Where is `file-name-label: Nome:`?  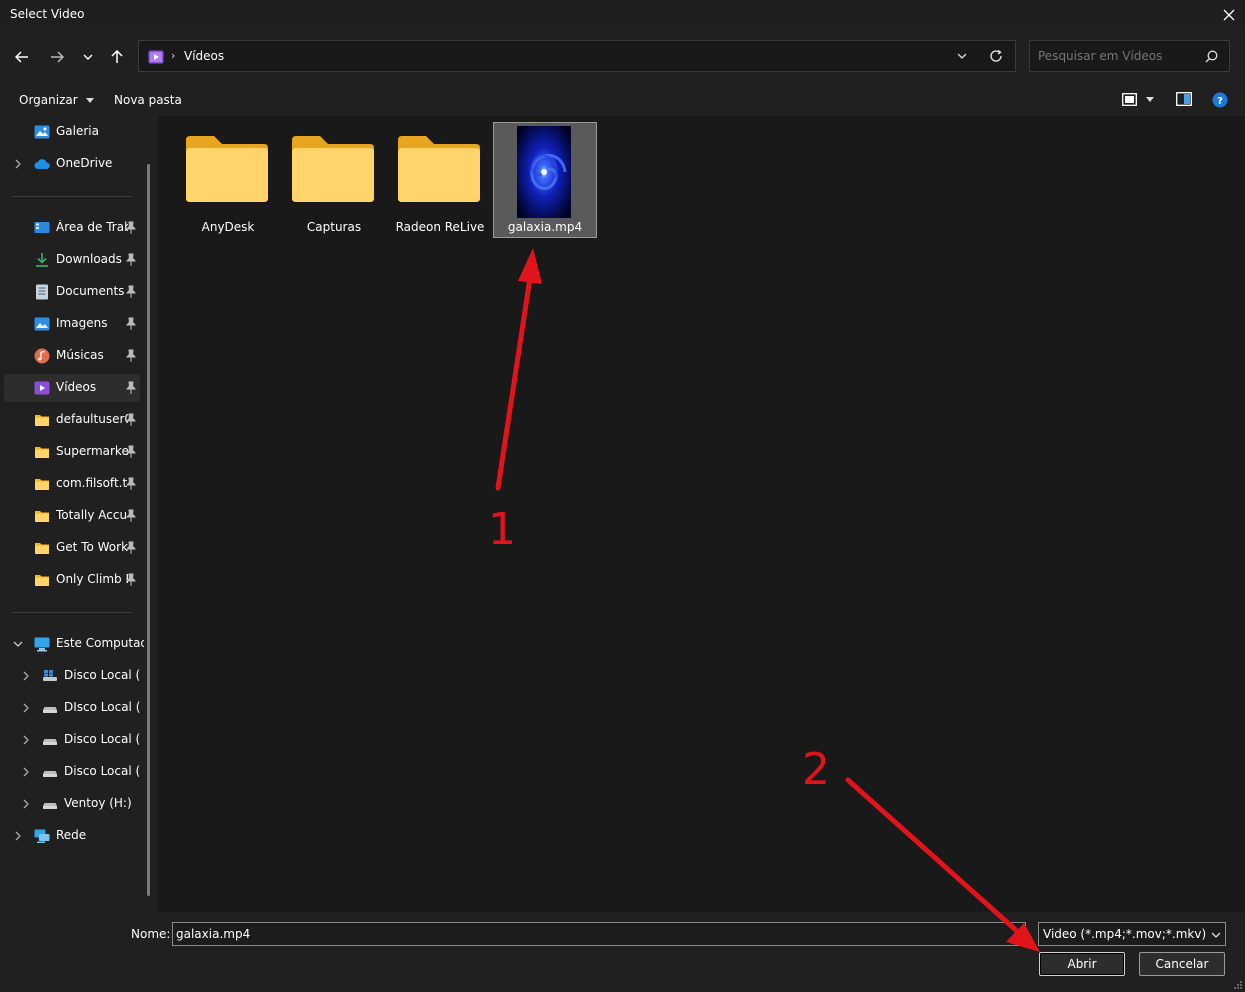 file-name-label: Nome: is located at coordinates (151, 934).